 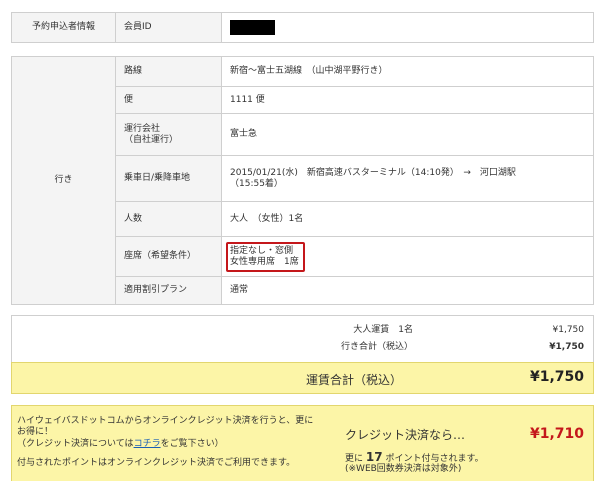 What do you see at coordinates (407, 256) in the screenshot?
I see `seat-cell: 指定なし・窓側 女性専用席 1席` at bounding box center [407, 256].